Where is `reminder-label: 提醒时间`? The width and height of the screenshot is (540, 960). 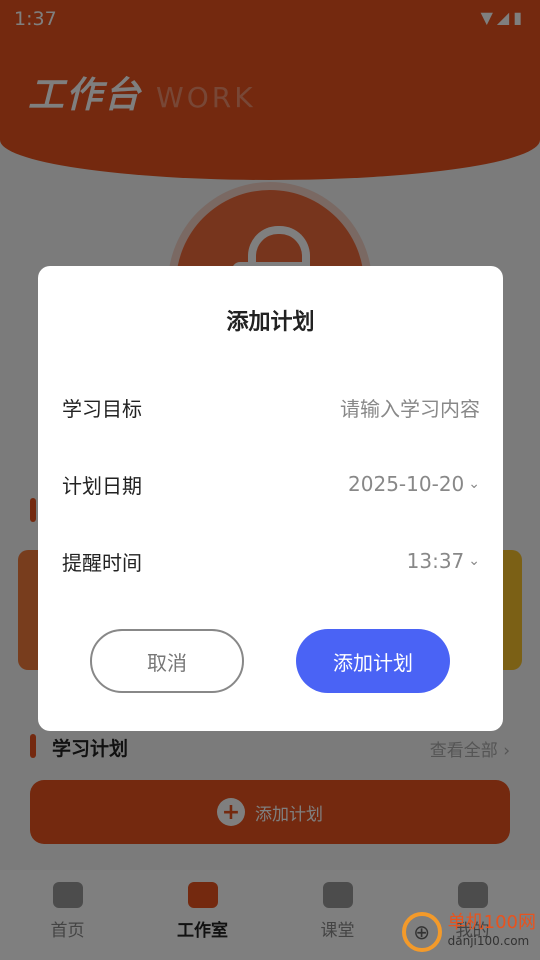 reminder-label: 提醒时间 is located at coordinates (102, 562).